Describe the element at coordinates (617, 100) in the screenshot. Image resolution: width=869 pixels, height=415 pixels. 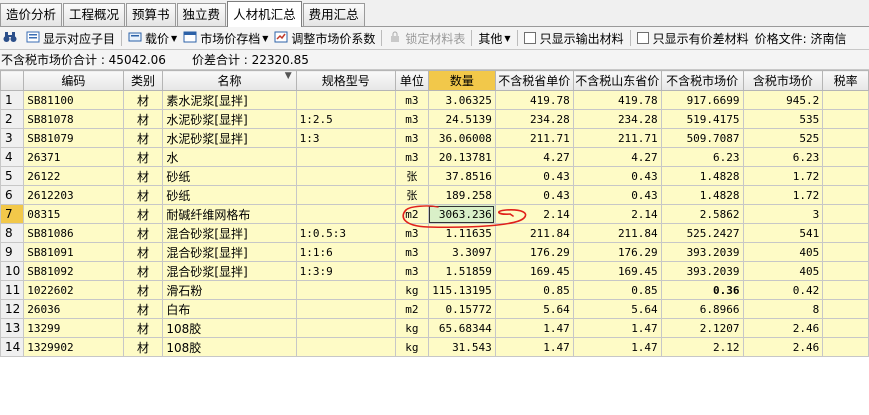
I see `shandong-price-cell: 419.78` at that location.